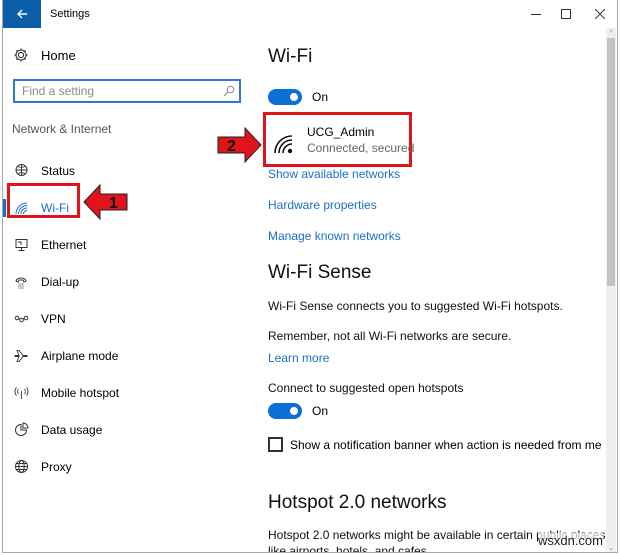 The image size is (620, 555). What do you see at coordinates (290, 56) in the screenshot?
I see `page-title: Wi-Fi` at bounding box center [290, 56].